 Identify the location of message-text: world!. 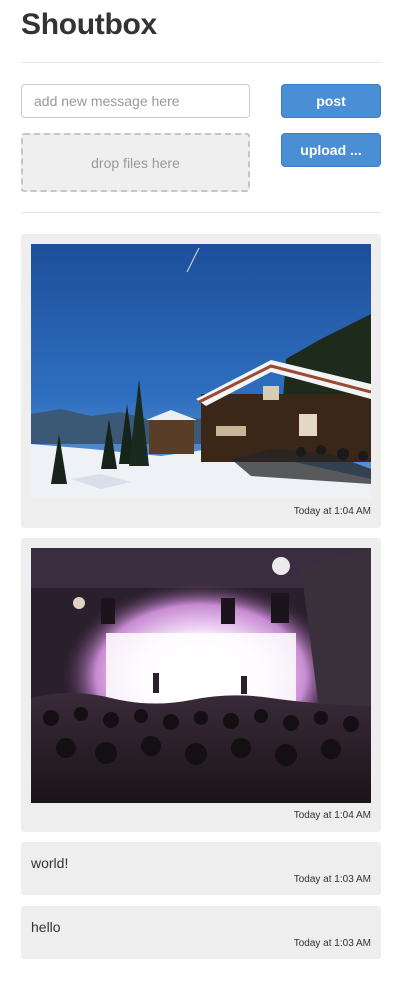
(50, 863).